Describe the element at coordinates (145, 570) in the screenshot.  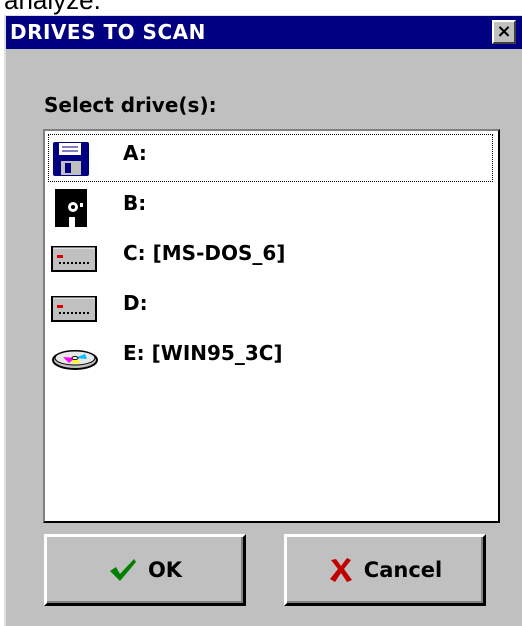
I see `ok-button: OK` at that location.